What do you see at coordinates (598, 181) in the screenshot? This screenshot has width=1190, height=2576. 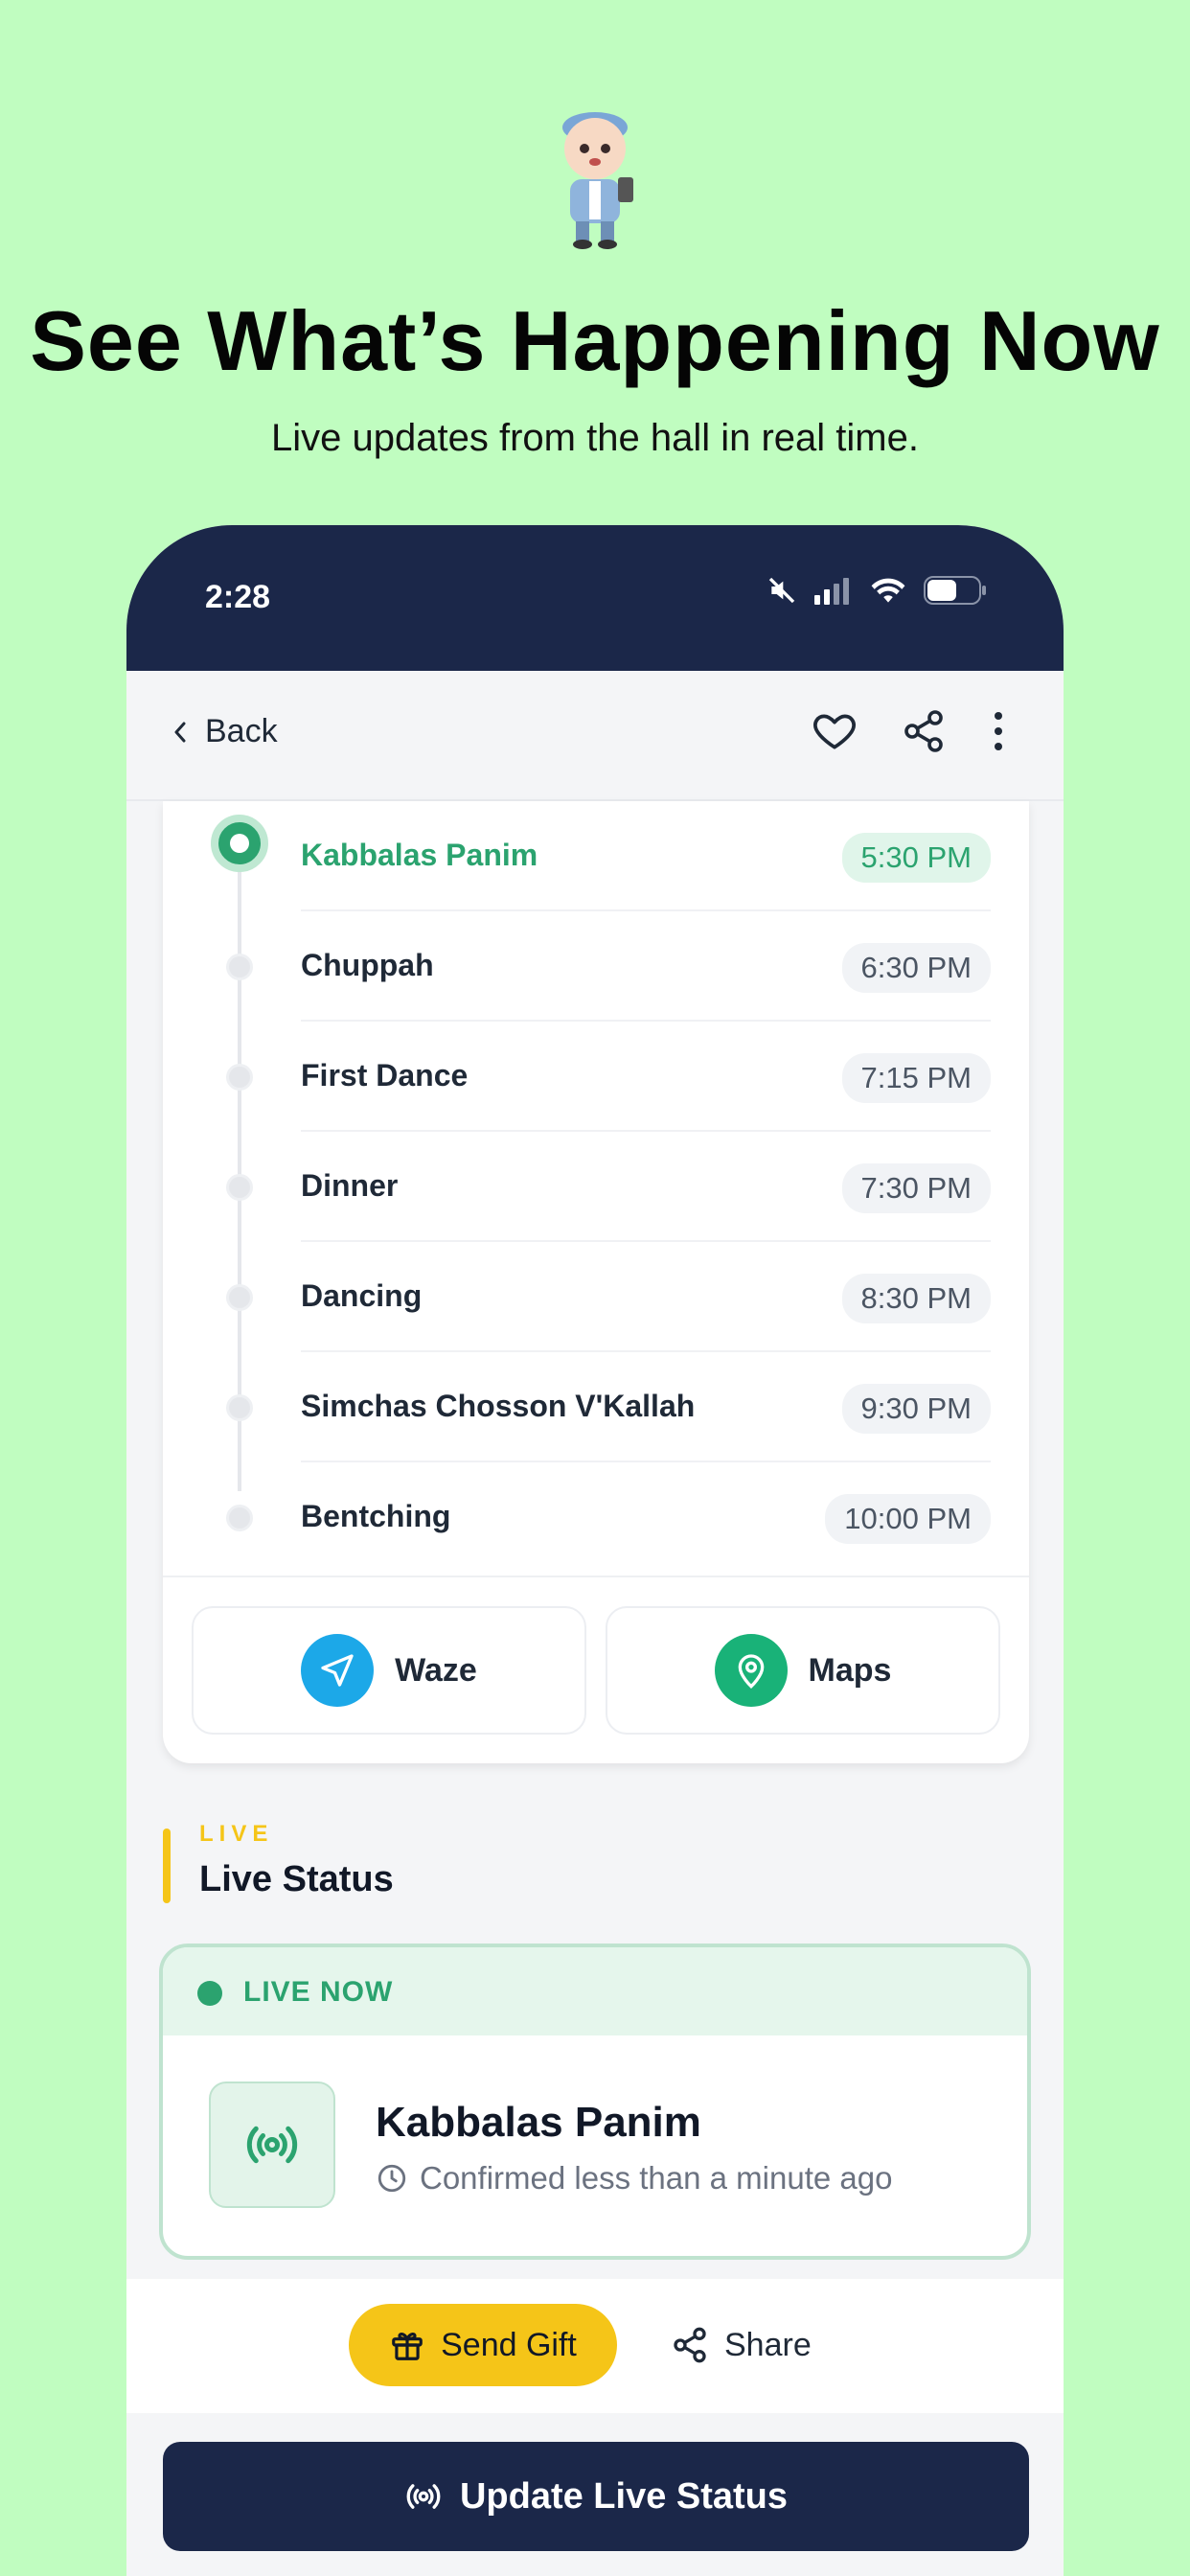 I see `mascot-illustration` at bounding box center [598, 181].